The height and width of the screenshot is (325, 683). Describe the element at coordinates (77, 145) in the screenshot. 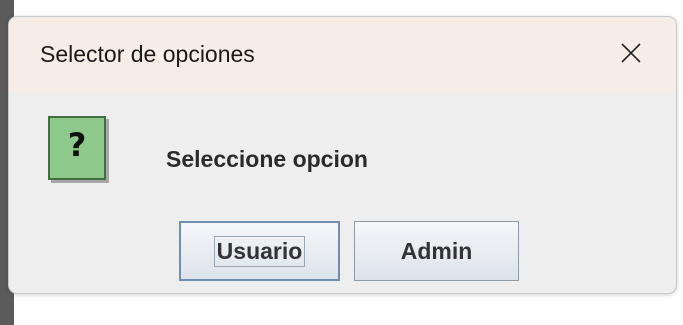

I see `question-glyph: ?` at that location.